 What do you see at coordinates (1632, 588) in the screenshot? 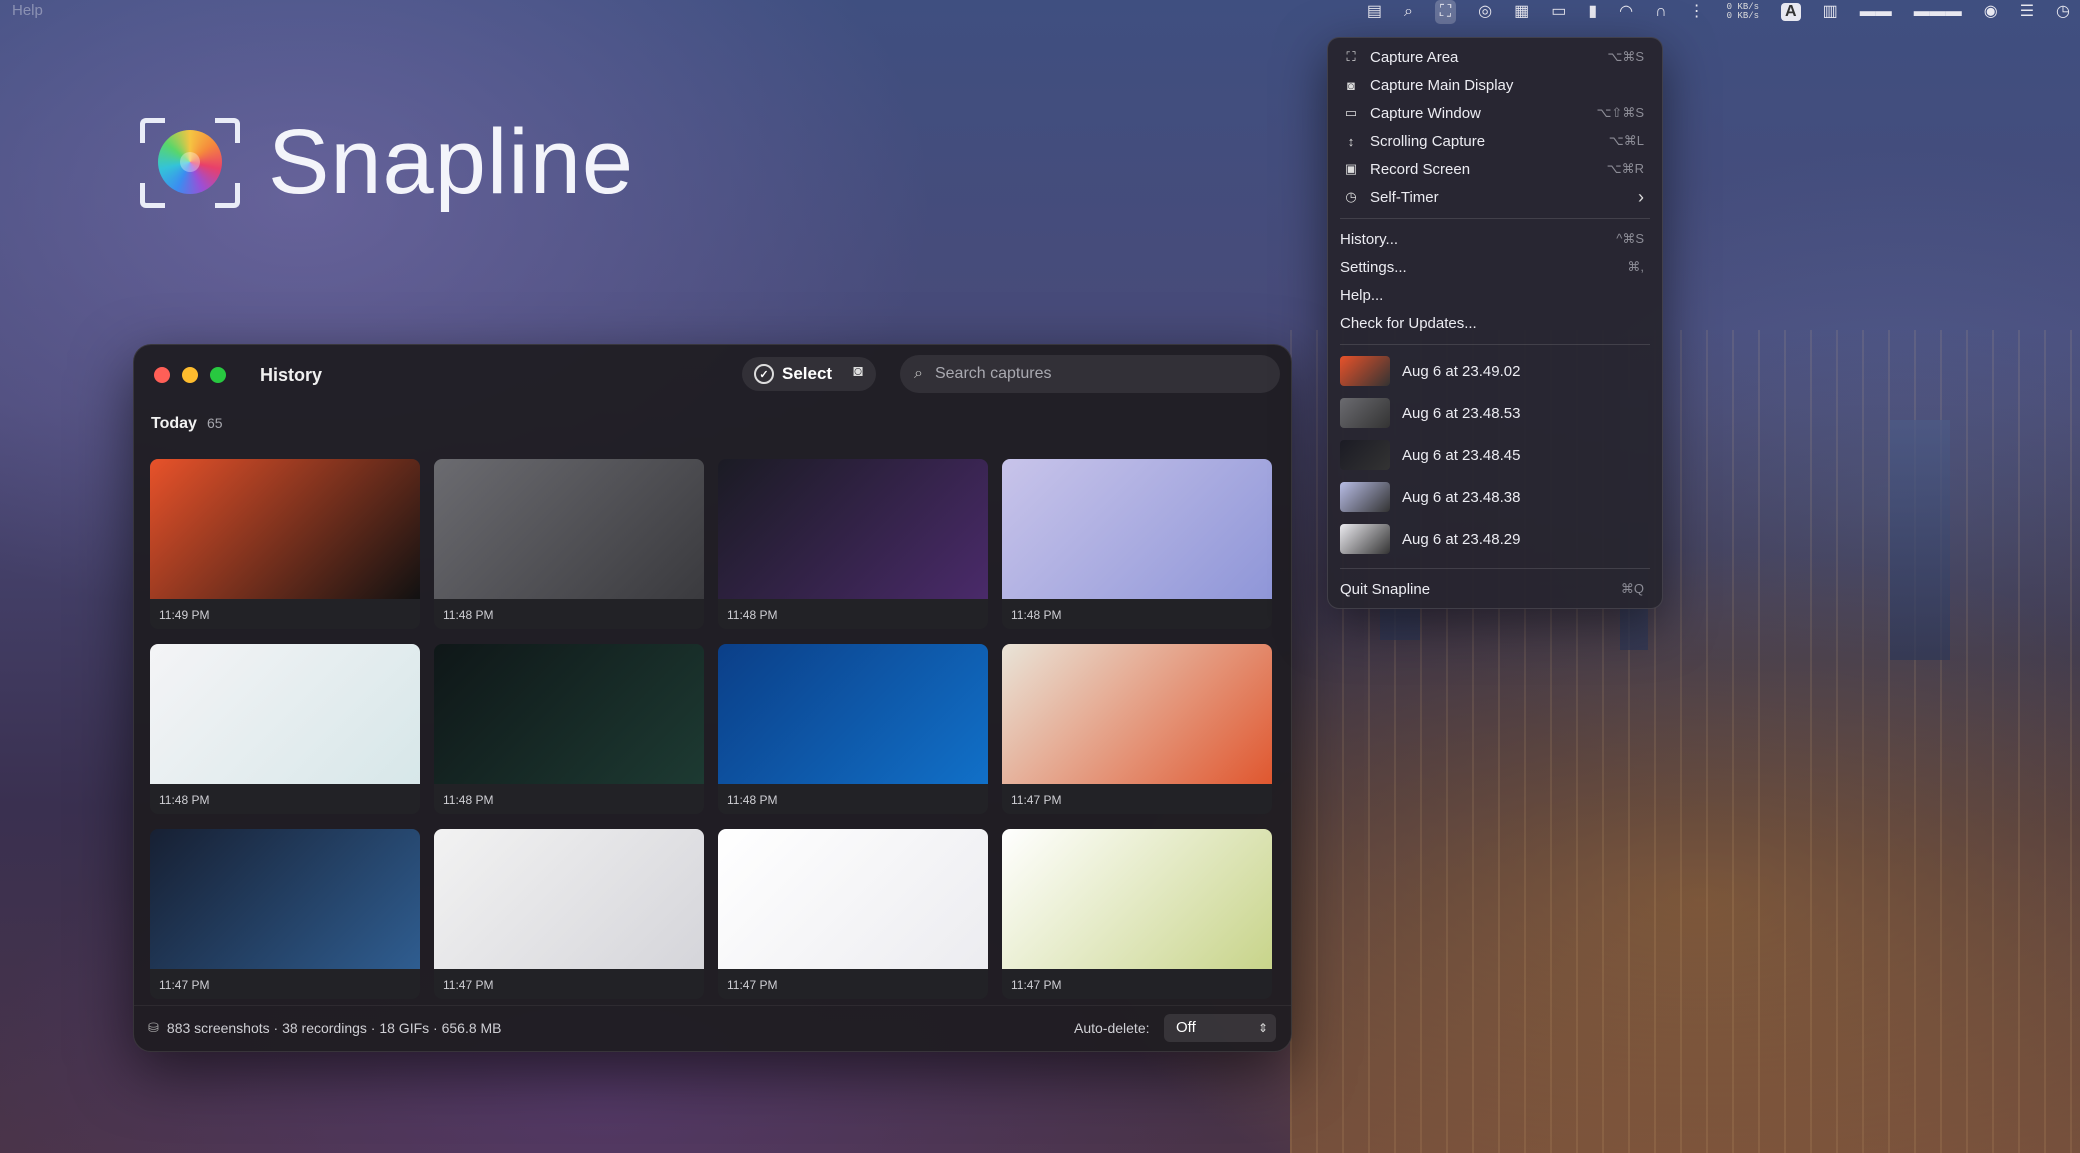
I see `shortcut-label: ⌘Q` at bounding box center [1632, 588].